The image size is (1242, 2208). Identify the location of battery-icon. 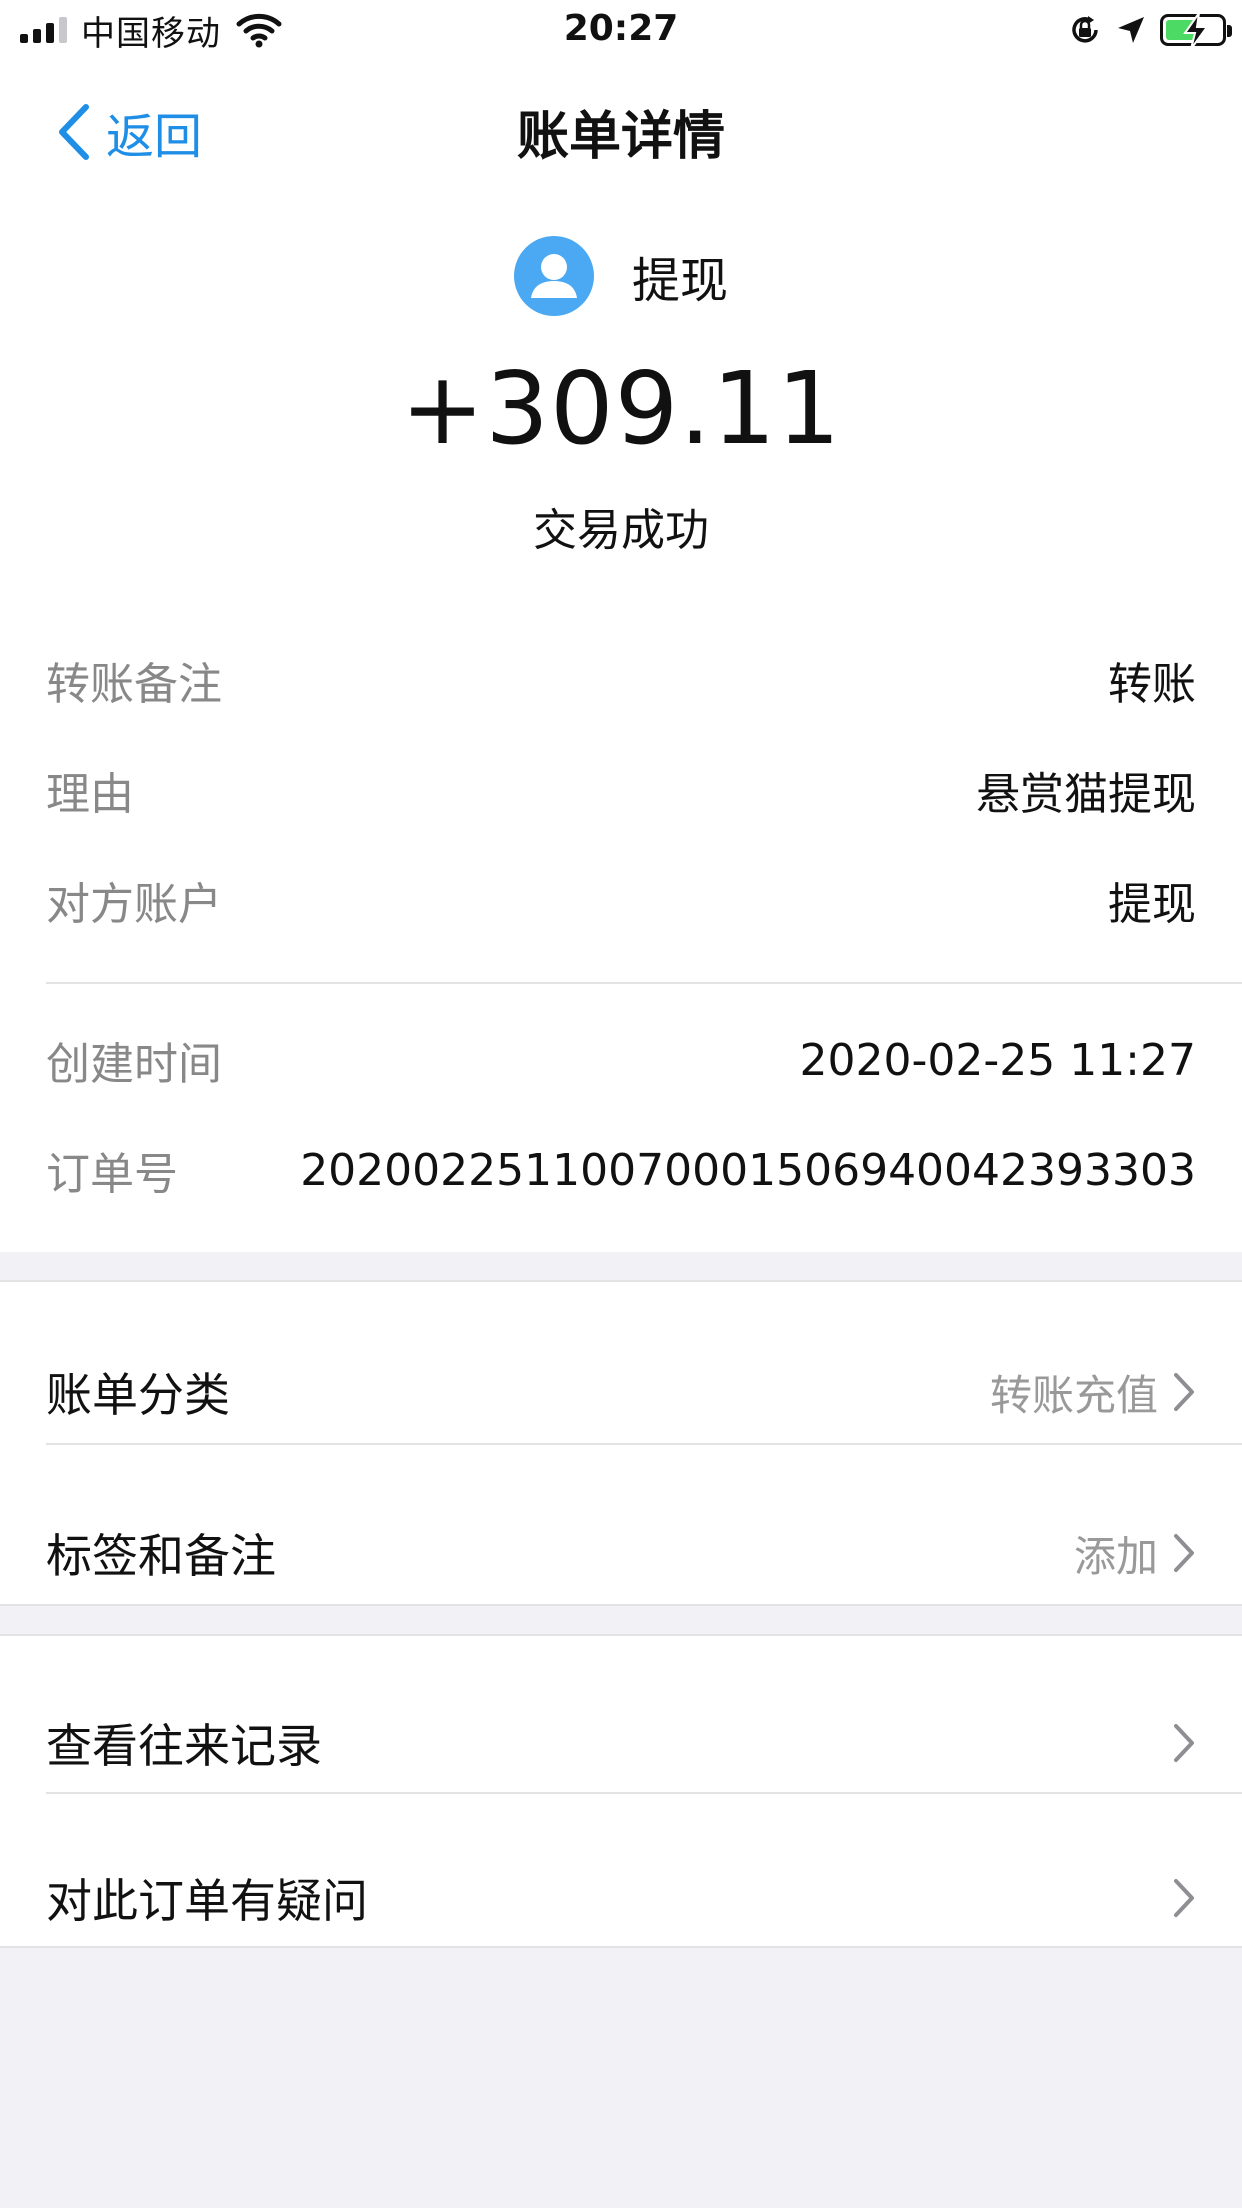
(1196, 31).